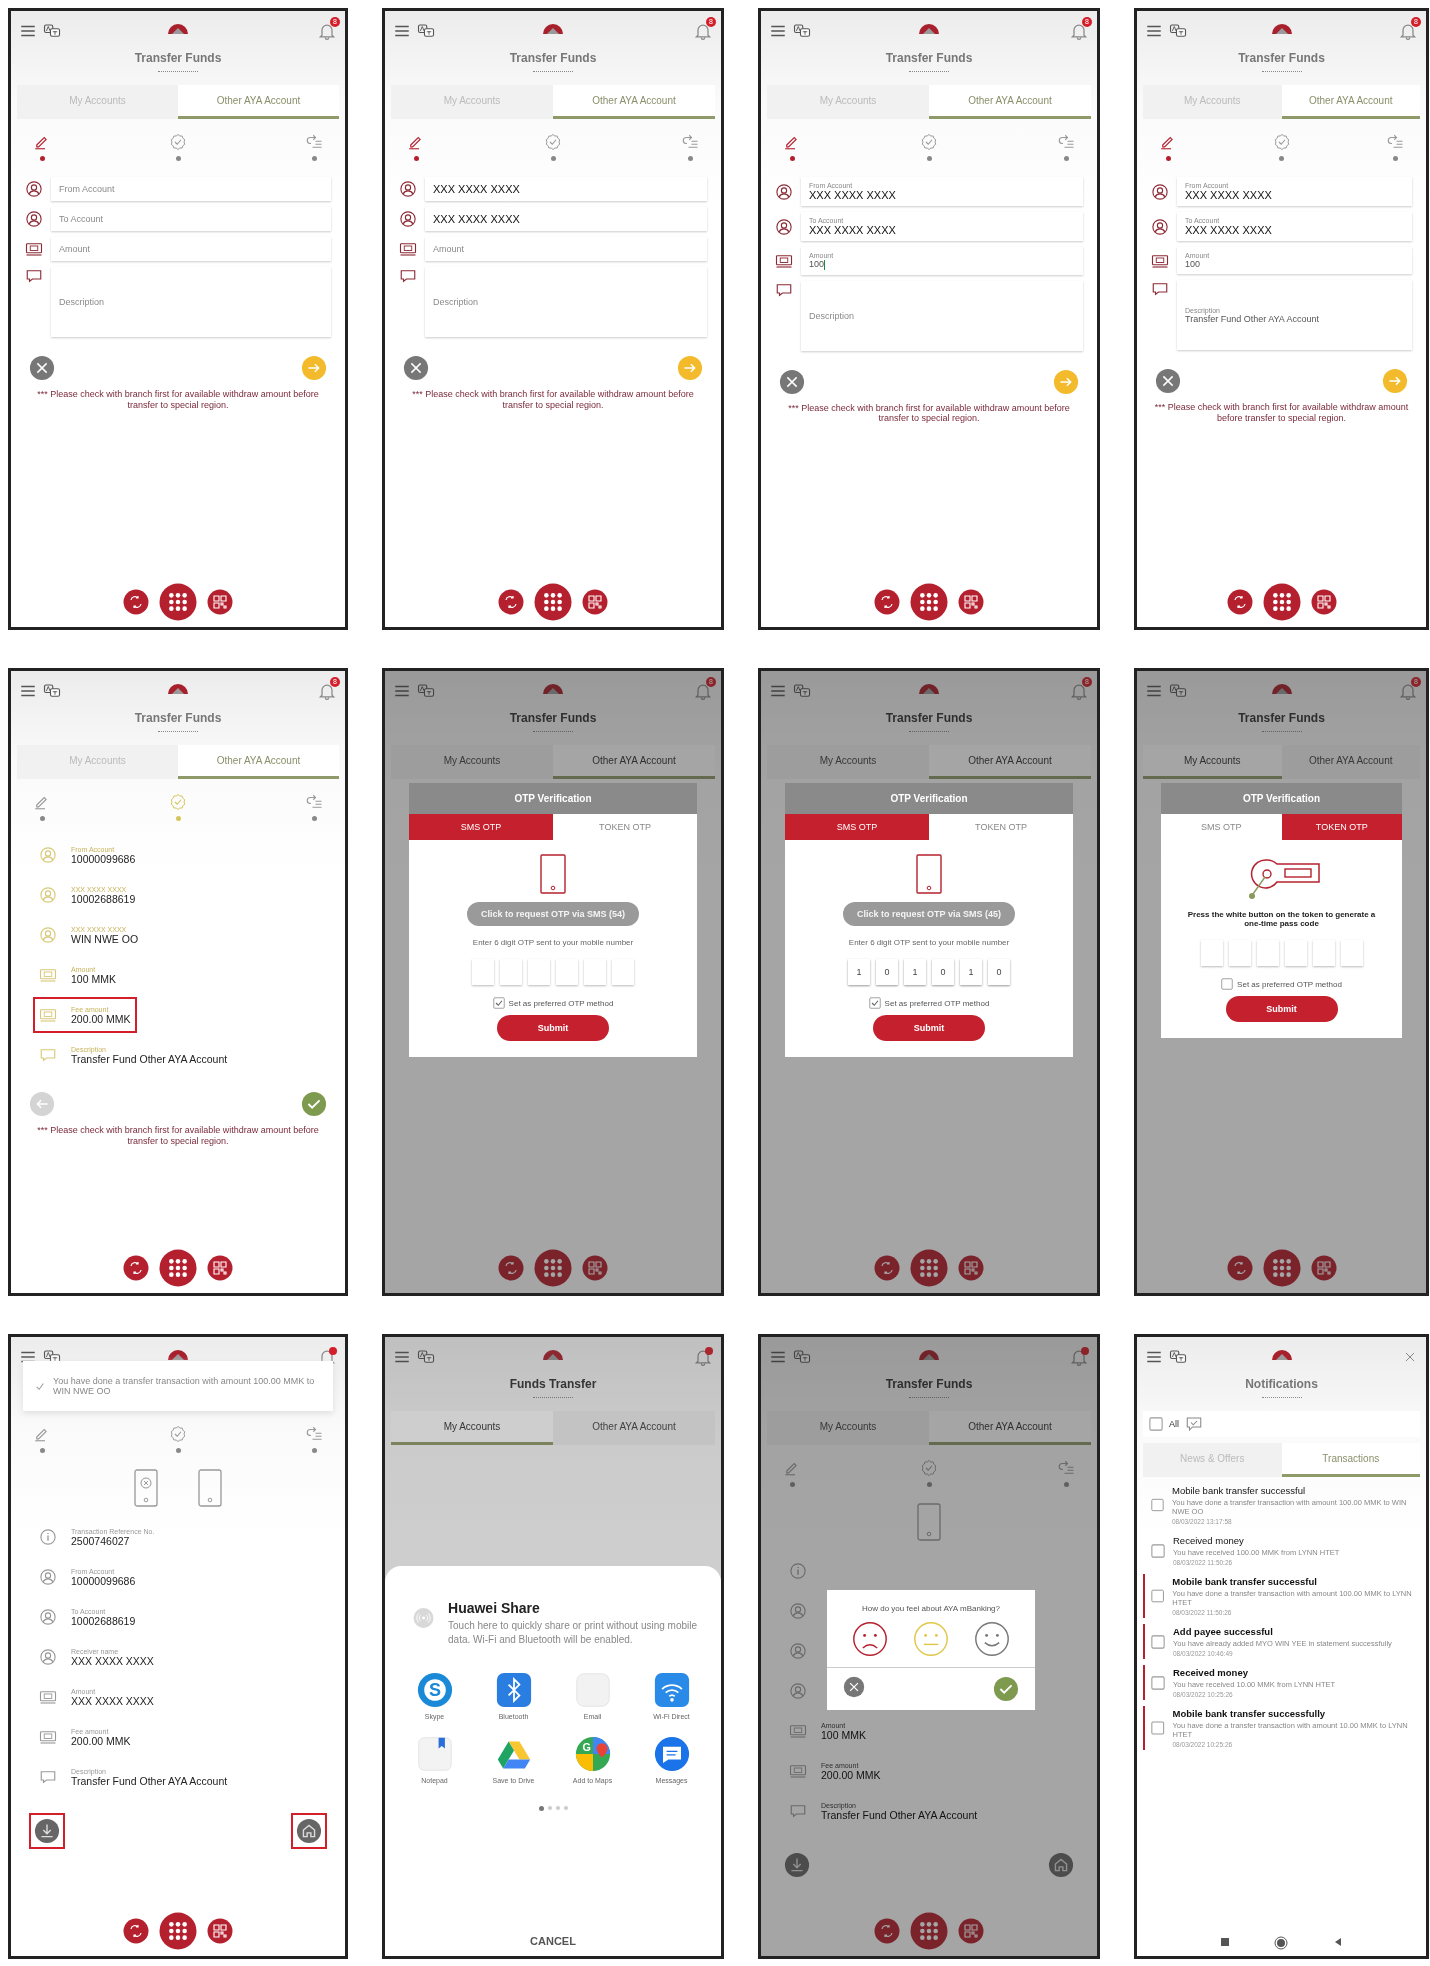 The width and height of the screenshot is (1430, 1966). I want to click on recent-apps-button, so click(1224, 1942).